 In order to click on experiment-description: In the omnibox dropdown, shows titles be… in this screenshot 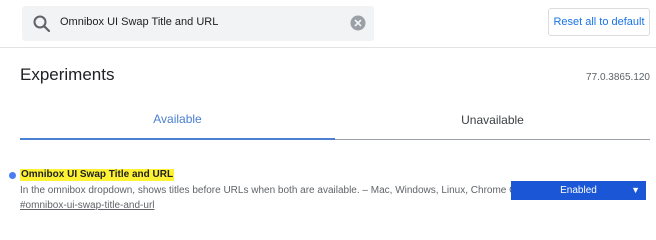, I will do `click(272, 190)`.